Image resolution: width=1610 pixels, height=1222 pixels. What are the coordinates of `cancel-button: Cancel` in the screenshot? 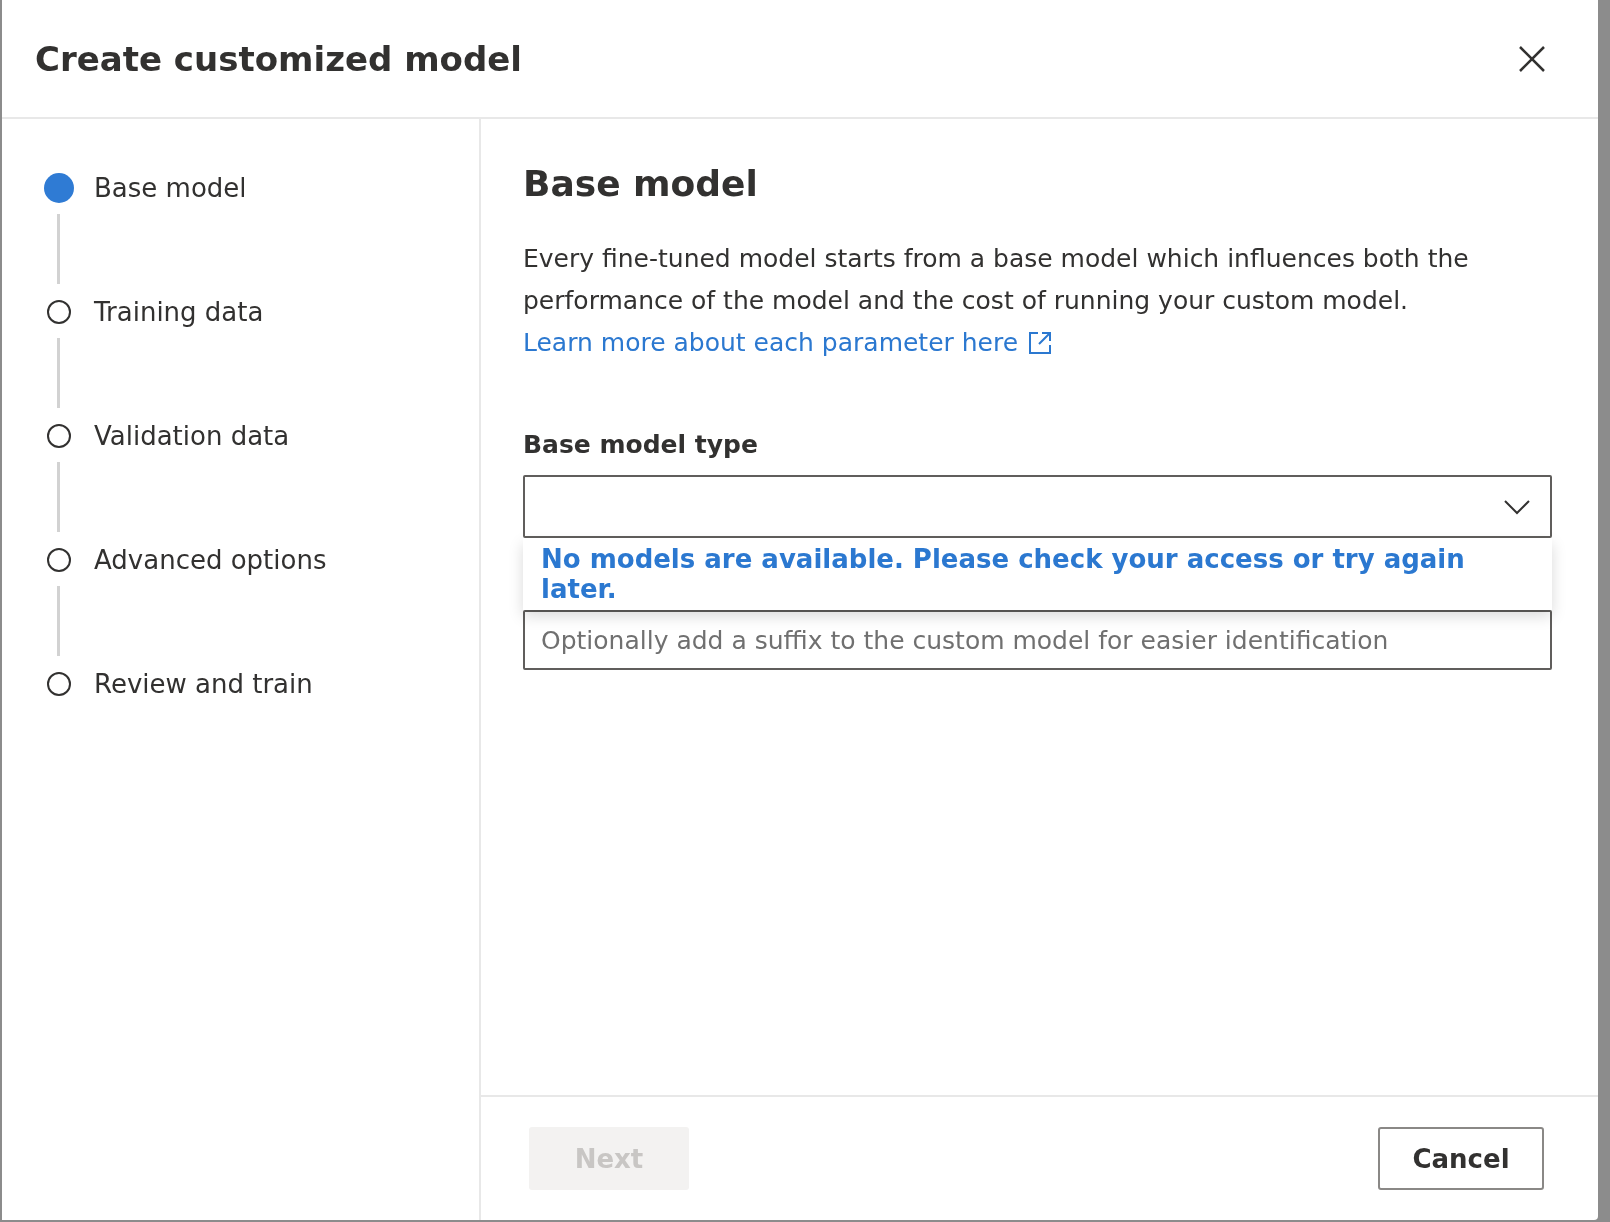 It's located at (1461, 1158).